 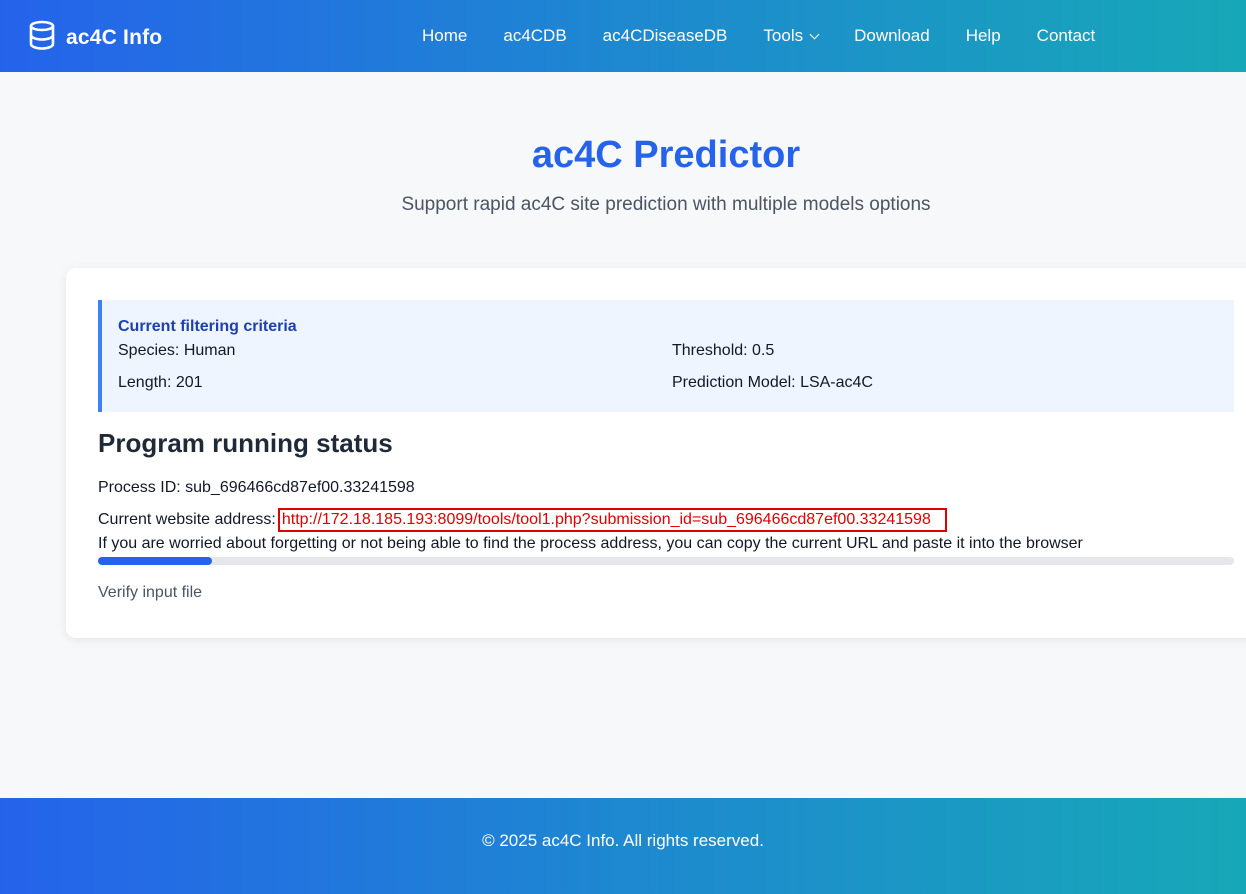 I want to click on nav-tools: Tools, so click(x=790, y=36).